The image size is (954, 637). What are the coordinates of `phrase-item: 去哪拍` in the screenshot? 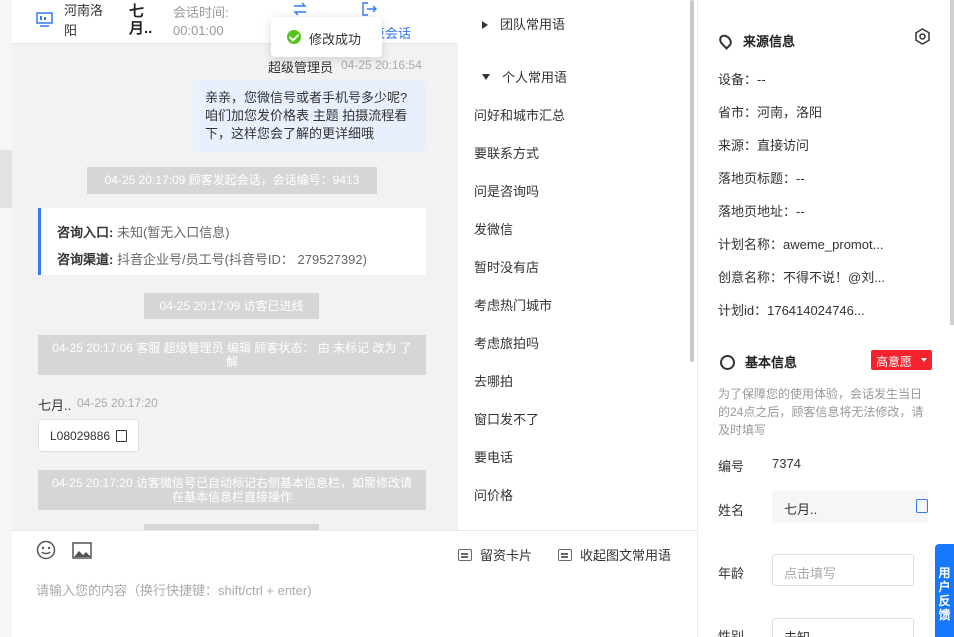 It's located at (493, 380).